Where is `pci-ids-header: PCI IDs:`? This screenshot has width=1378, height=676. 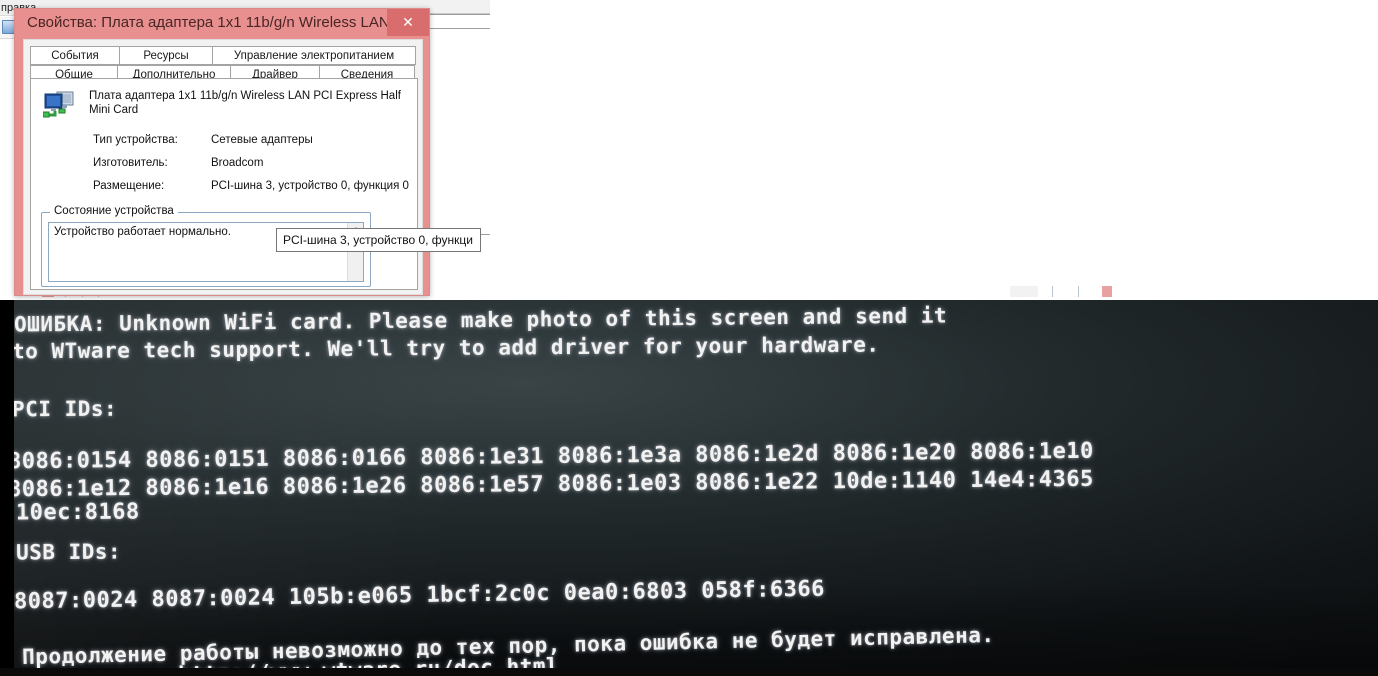
pci-ids-header: PCI IDs: is located at coordinates (64, 409).